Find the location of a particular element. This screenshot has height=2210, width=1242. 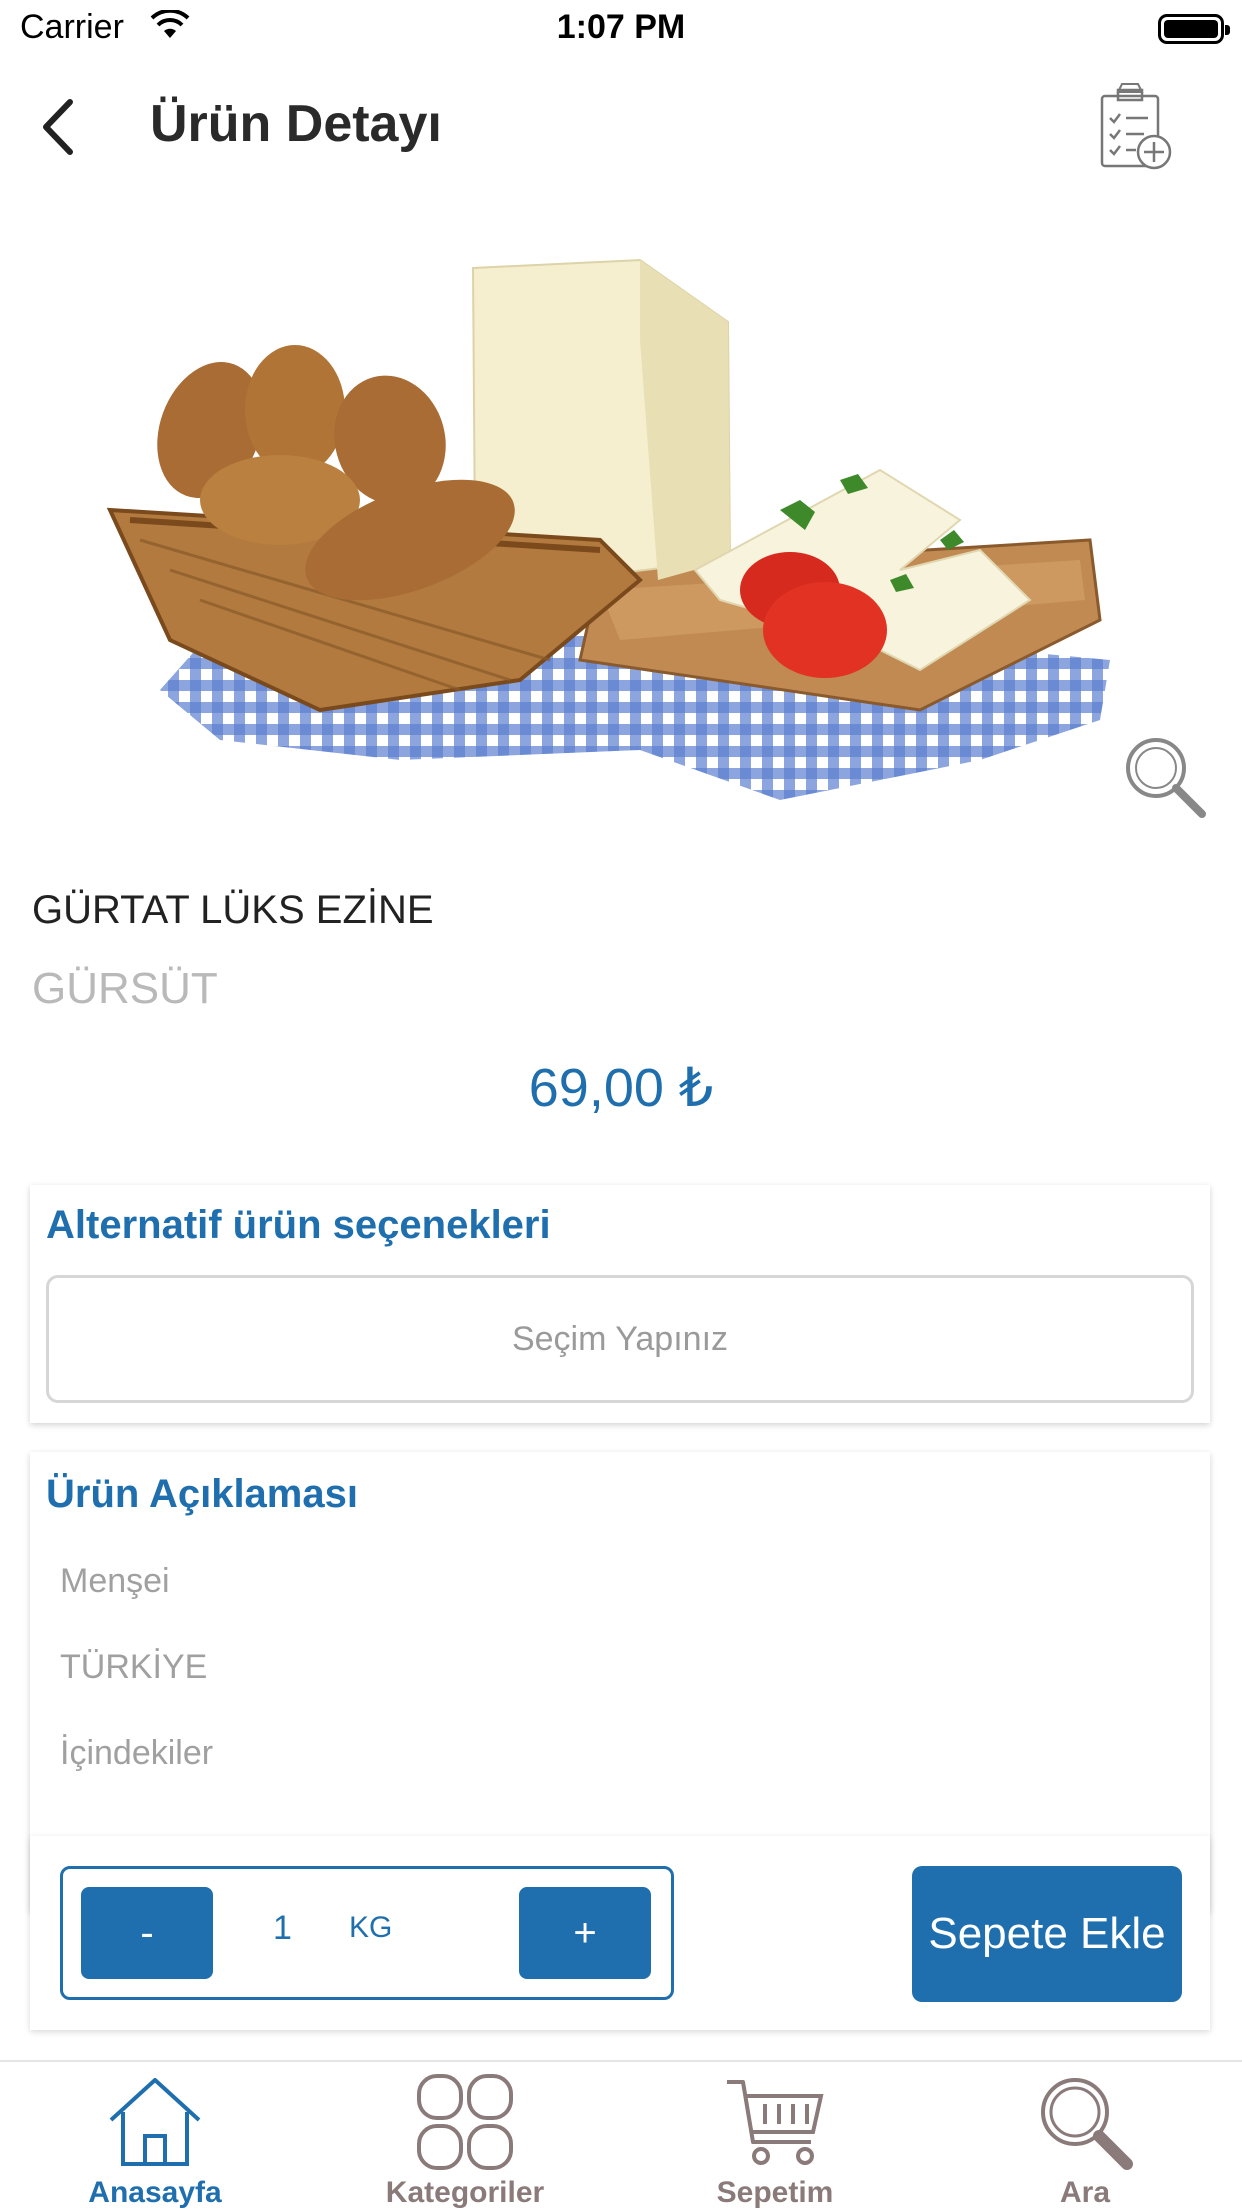

page-title: Ürün Detayı is located at coordinates (296, 124).